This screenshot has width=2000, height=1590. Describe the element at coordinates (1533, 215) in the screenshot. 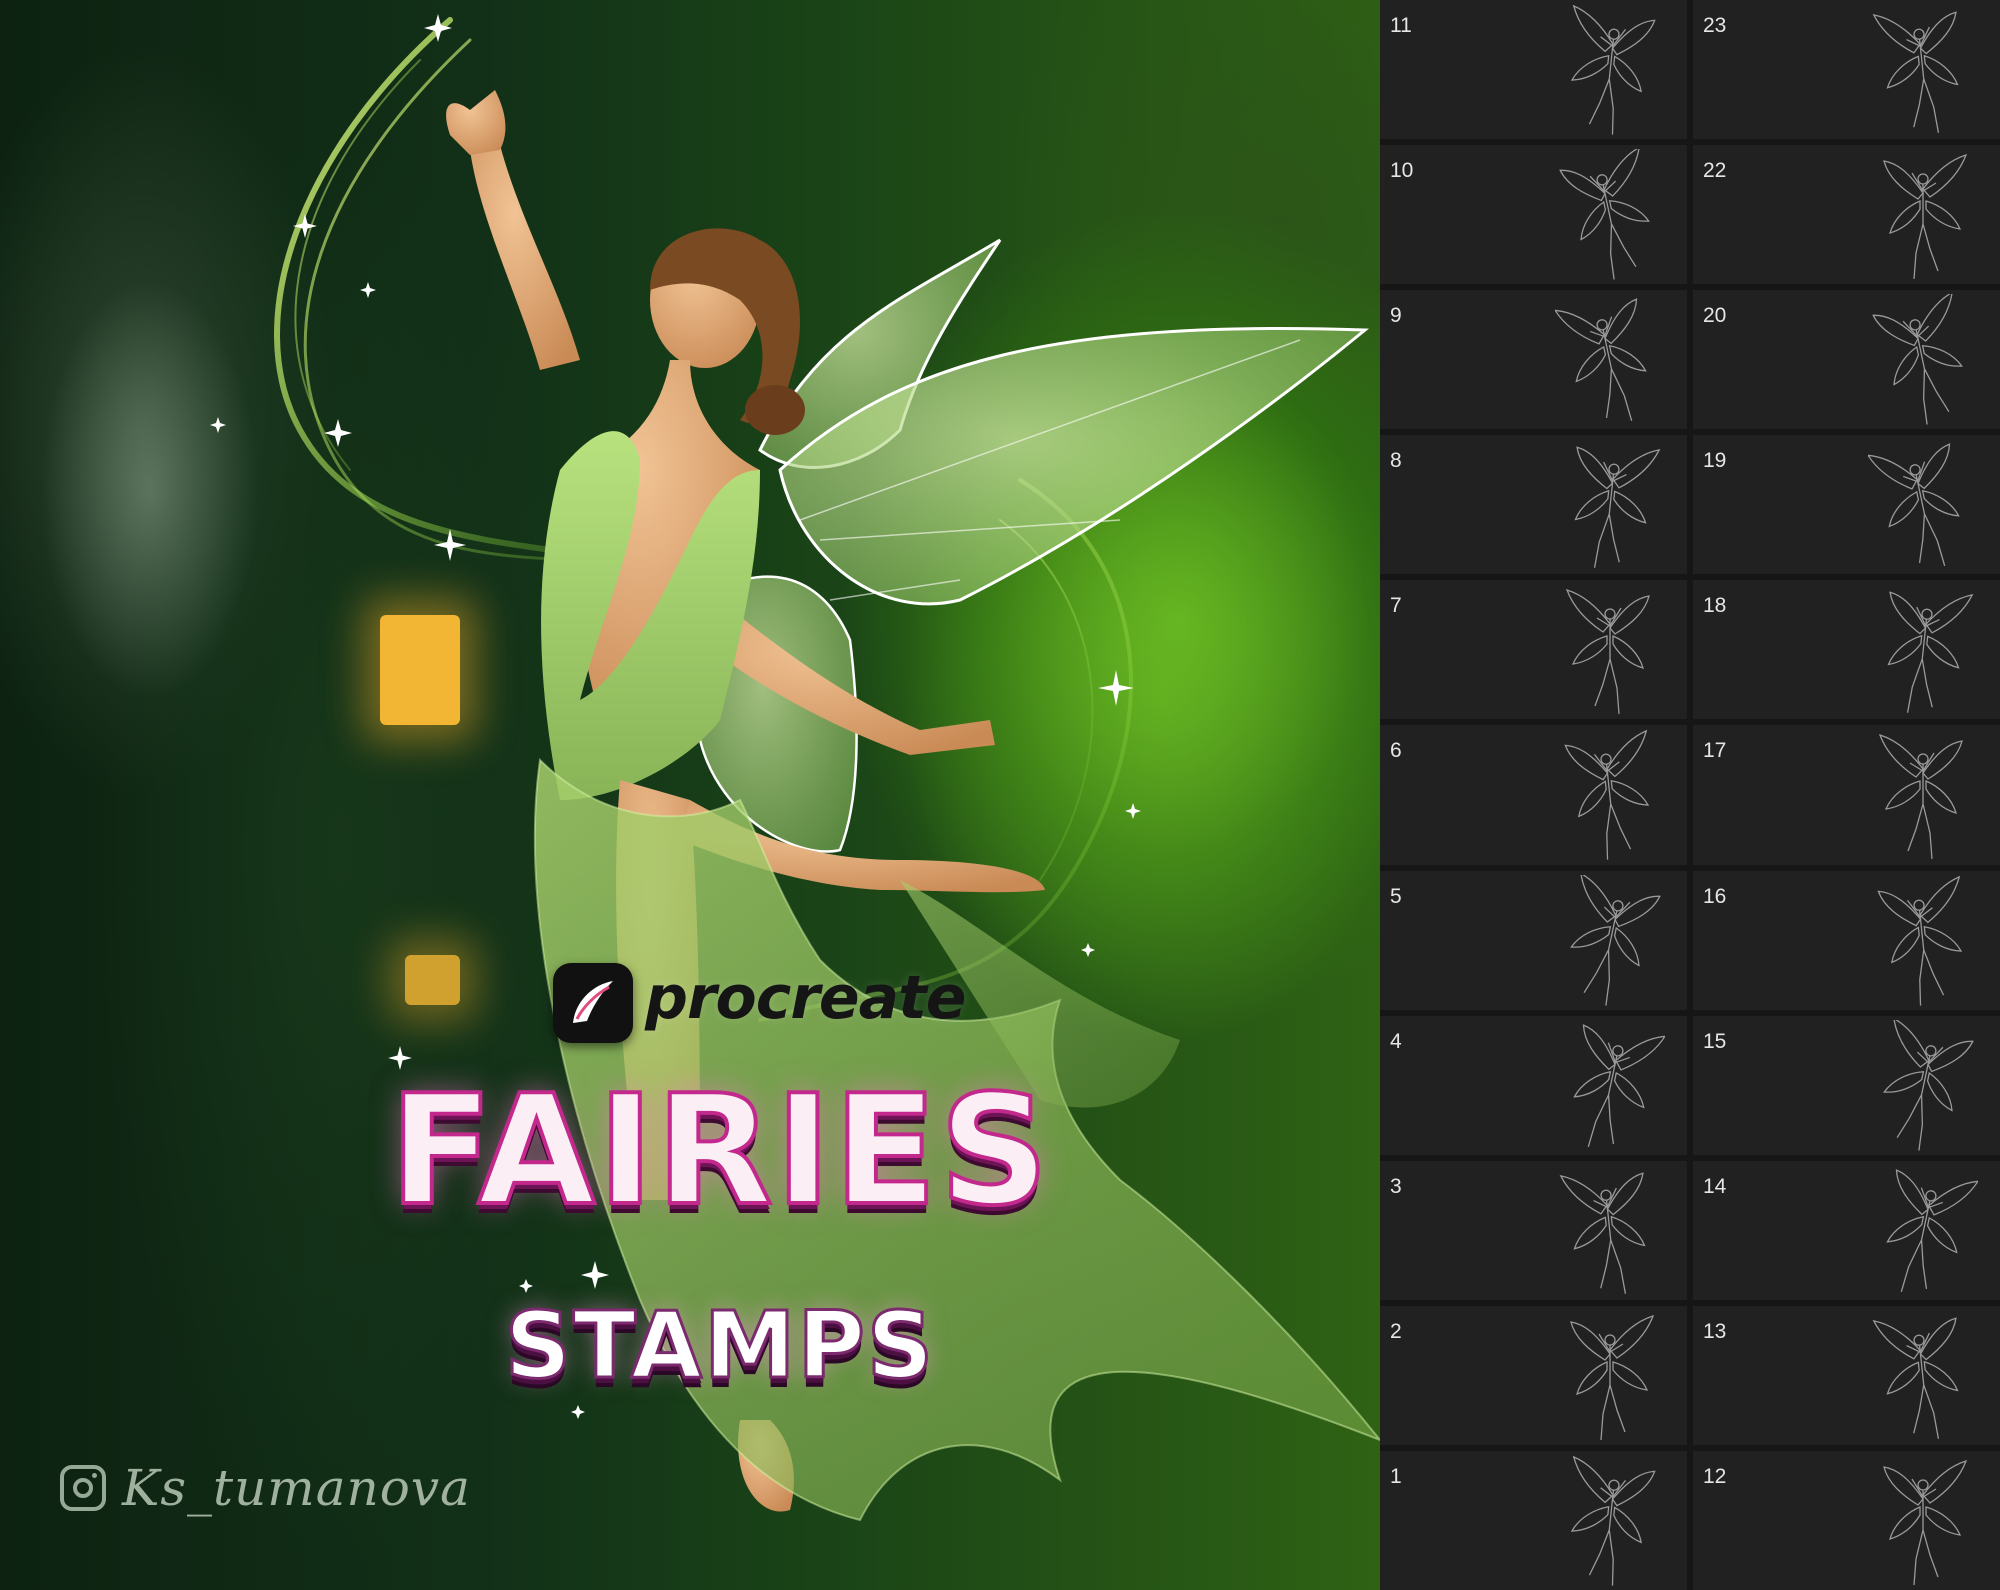

I see `brush-cell: 10` at that location.